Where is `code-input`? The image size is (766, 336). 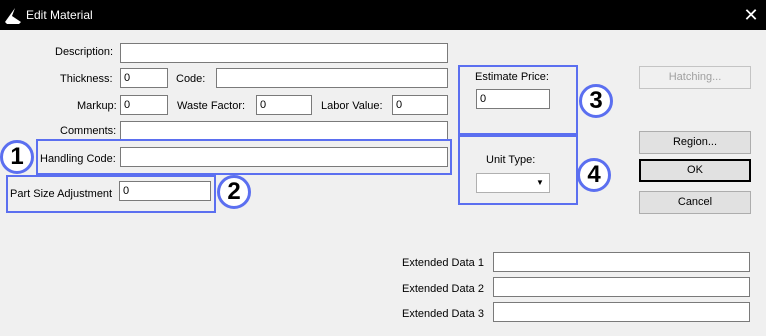
code-input is located at coordinates (332, 78).